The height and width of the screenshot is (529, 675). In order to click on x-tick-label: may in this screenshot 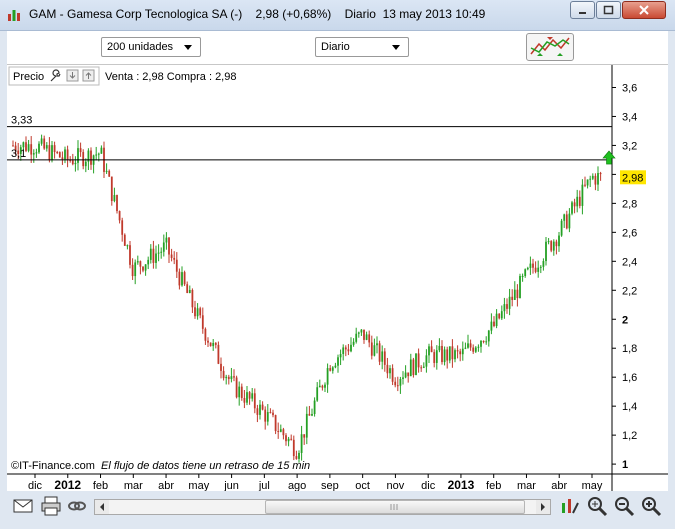, I will do `click(592, 485)`.